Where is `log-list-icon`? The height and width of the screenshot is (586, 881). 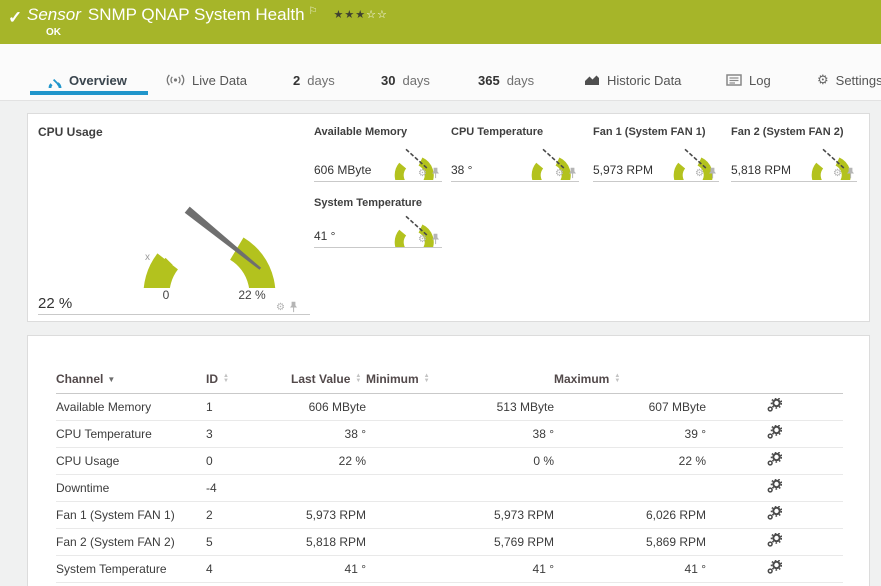 log-list-icon is located at coordinates (734, 80).